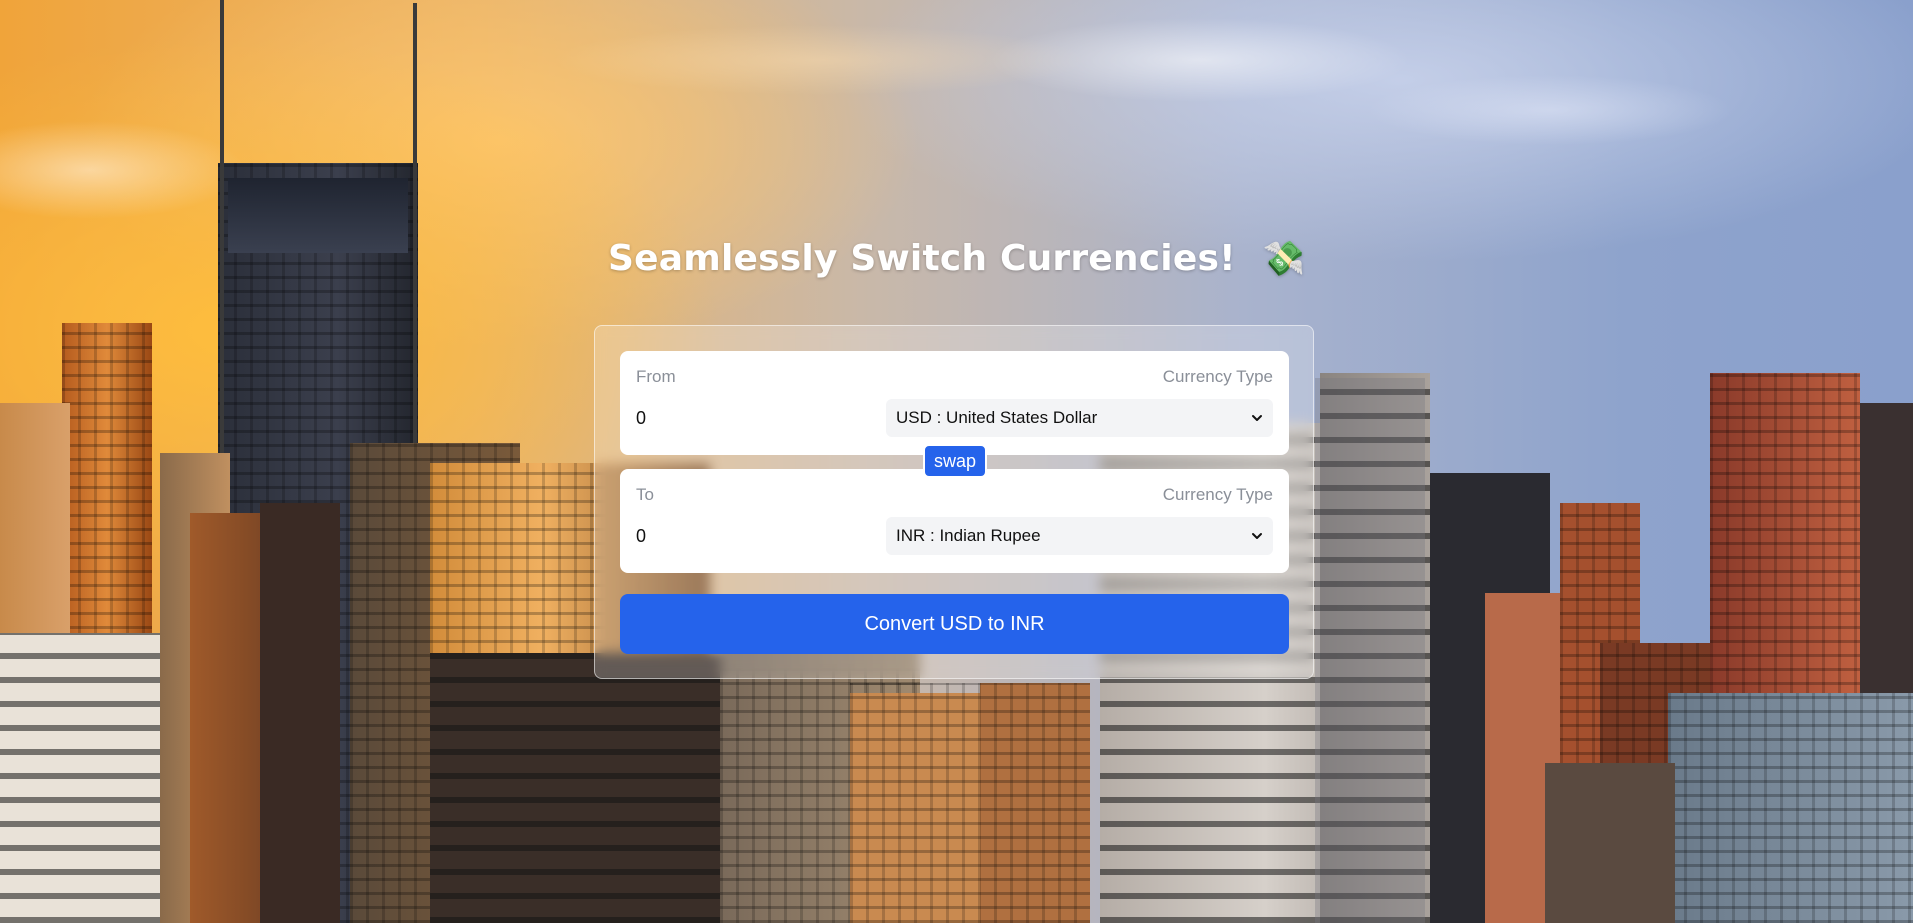  What do you see at coordinates (1217, 376) in the screenshot?
I see `from-currency-type-label: Currency Type` at bounding box center [1217, 376].